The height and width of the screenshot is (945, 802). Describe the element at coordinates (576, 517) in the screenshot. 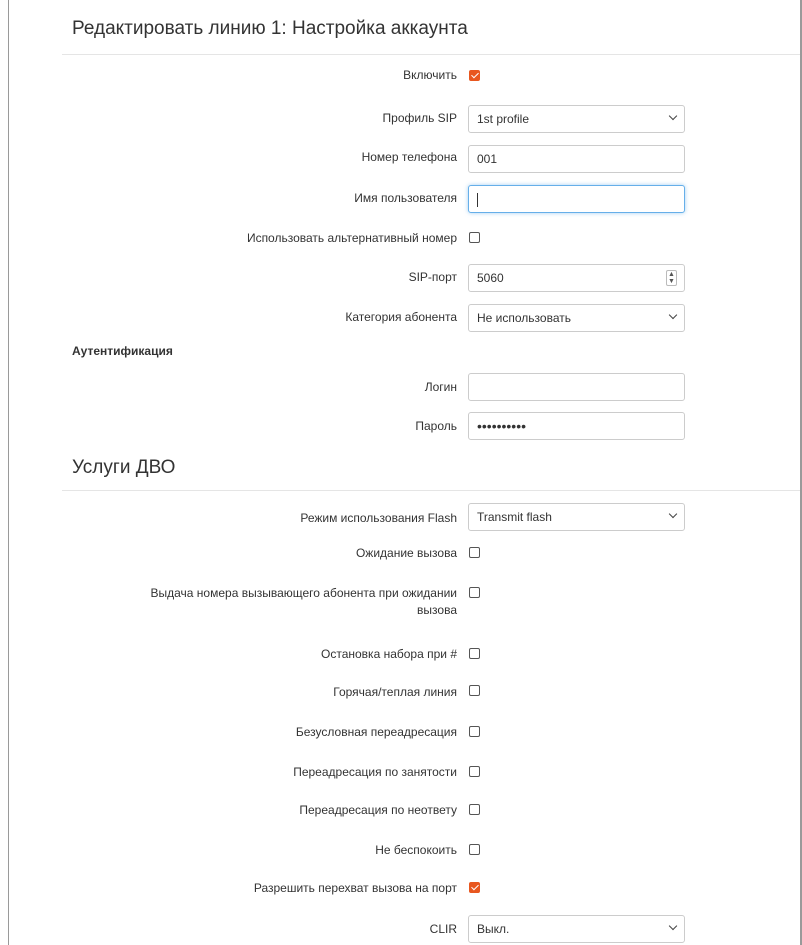

I see `flash-mode-select: Transmit flash` at that location.